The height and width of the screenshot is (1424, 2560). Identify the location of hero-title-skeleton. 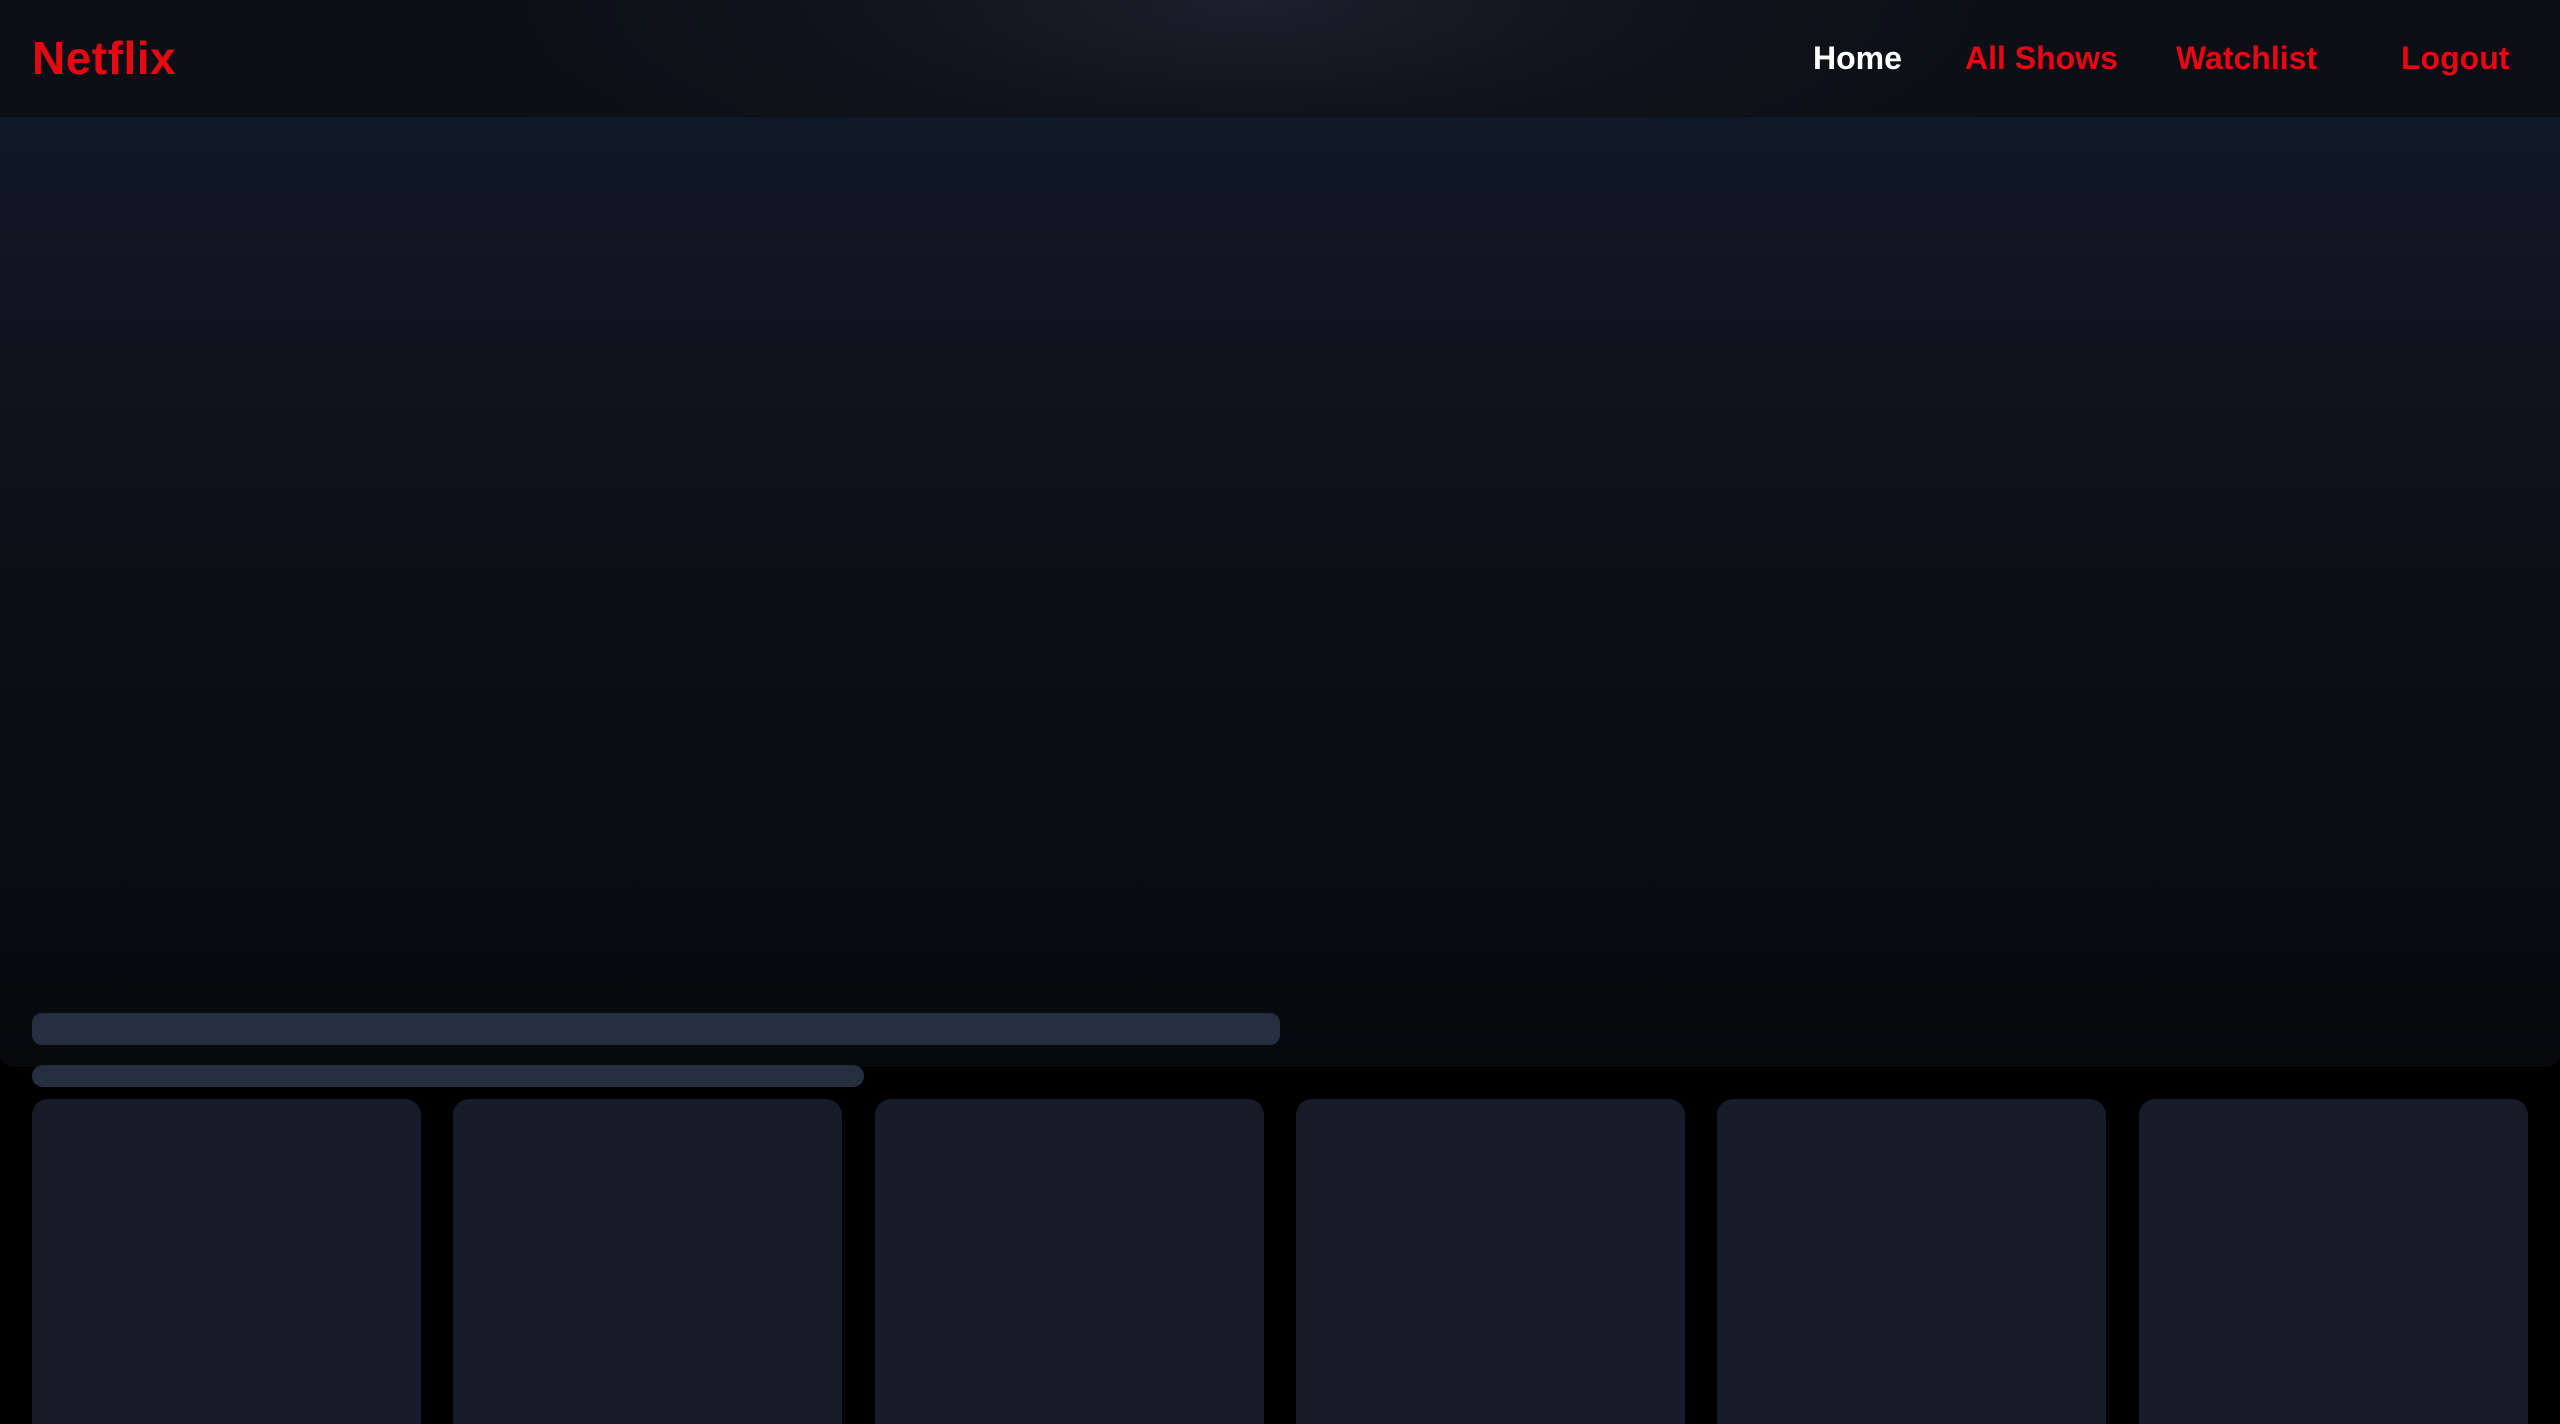
(656, 1029).